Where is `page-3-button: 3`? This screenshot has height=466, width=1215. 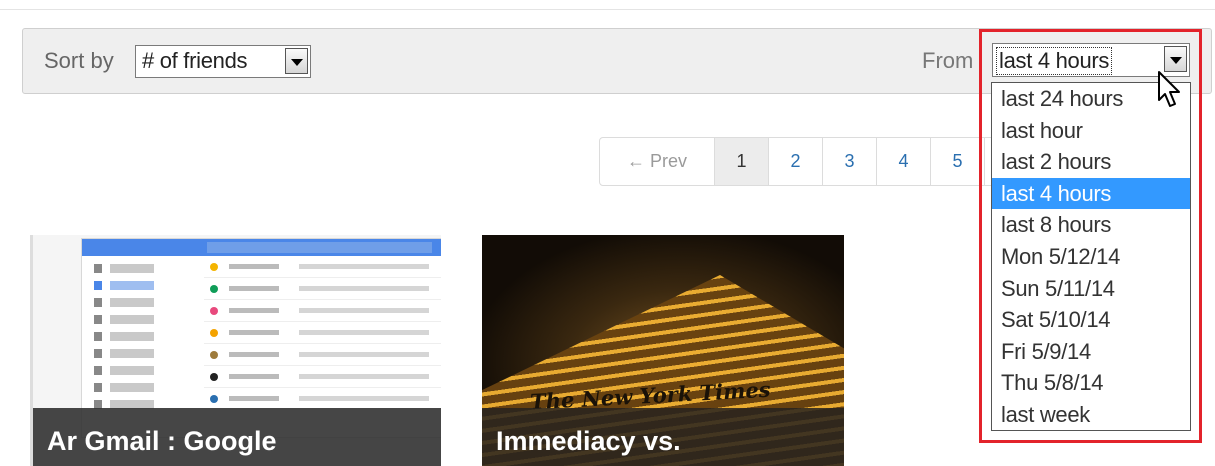
page-3-button: 3 is located at coordinates (850, 161).